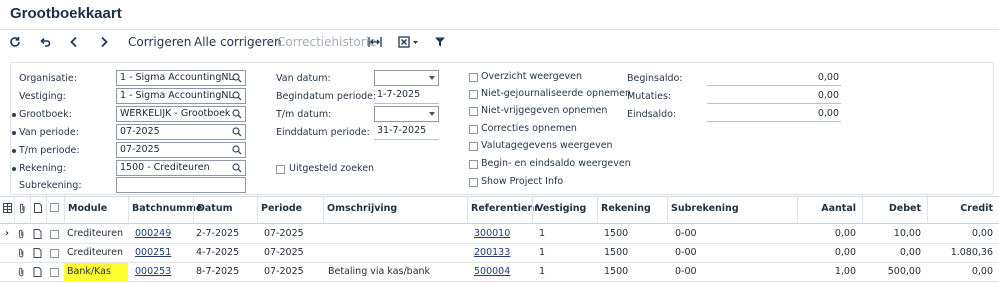 Image resolution: width=999 pixels, height=284 pixels. What do you see at coordinates (15, 42) in the screenshot?
I see `refresh-icon` at bounding box center [15, 42].